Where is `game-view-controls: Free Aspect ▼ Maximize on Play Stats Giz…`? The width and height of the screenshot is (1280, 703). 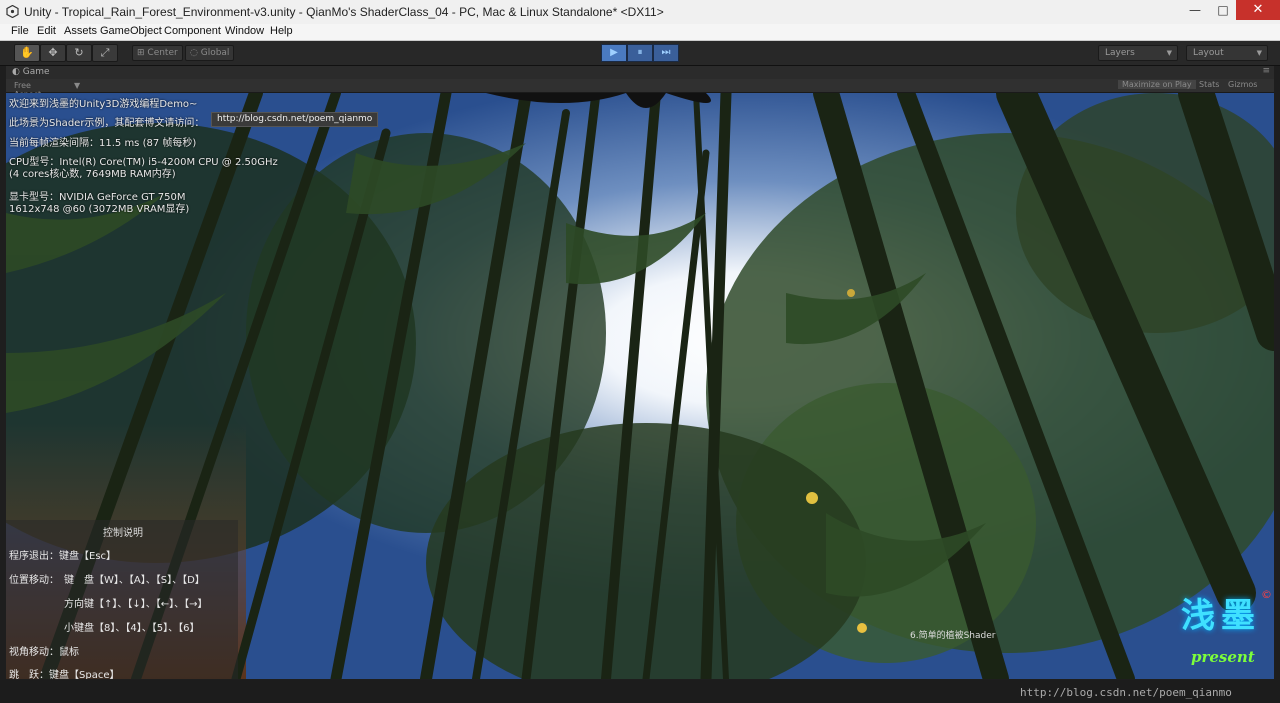
game-view-controls: Free Aspect ▼ Maximize on Play Stats Giz… is located at coordinates (640, 89).